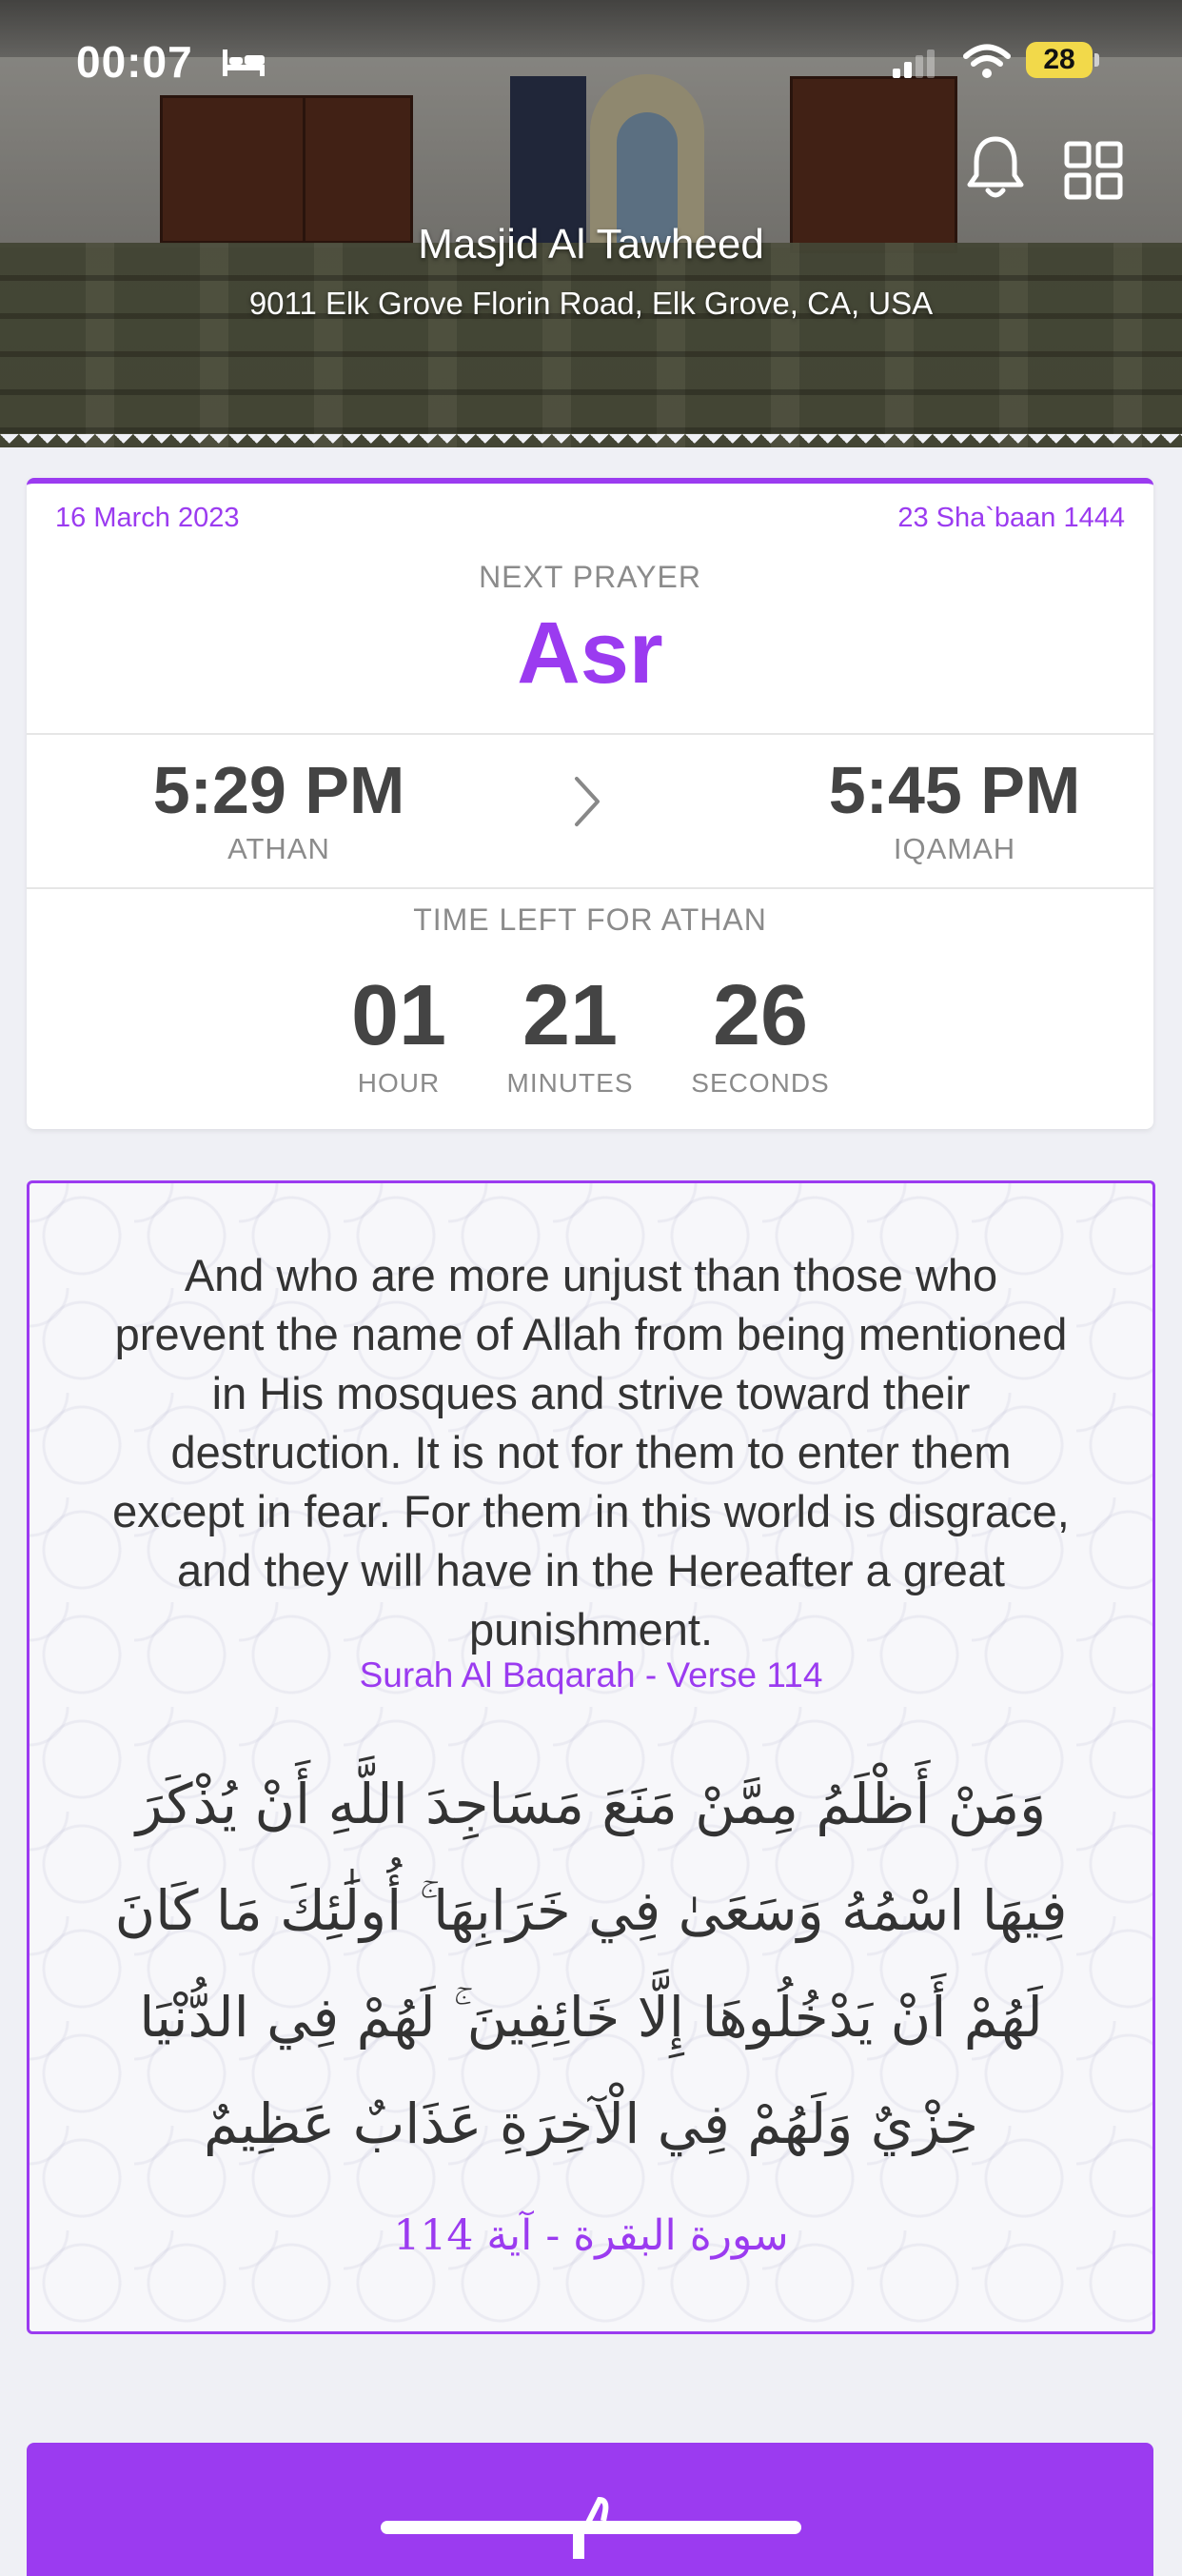  I want to click on masjid-name: Masjid Al Tawheed, so click(591, 244).